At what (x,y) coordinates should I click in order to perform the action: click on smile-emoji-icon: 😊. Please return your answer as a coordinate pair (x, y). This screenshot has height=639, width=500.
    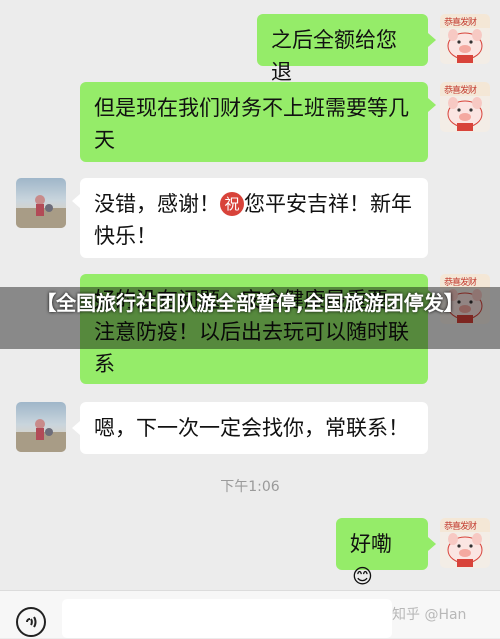
    Looking at the image, I should click on (362, 576).